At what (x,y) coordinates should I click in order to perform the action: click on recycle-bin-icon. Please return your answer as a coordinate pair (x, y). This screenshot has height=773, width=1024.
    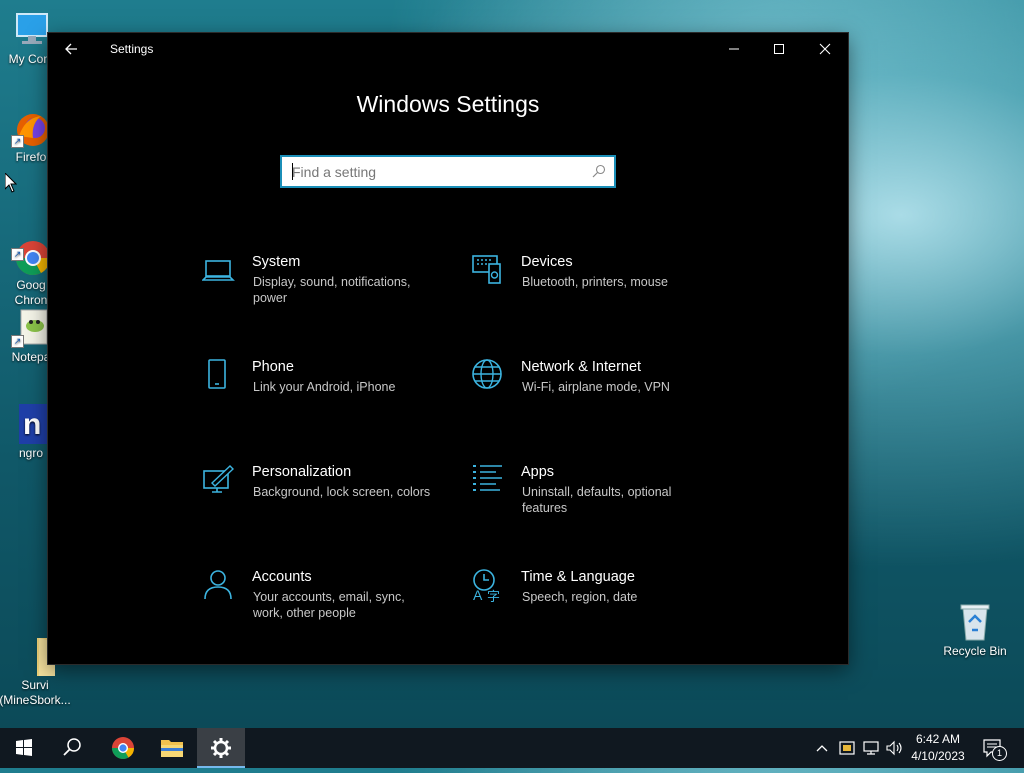
    Looking at the image, I should click on (975, 622).